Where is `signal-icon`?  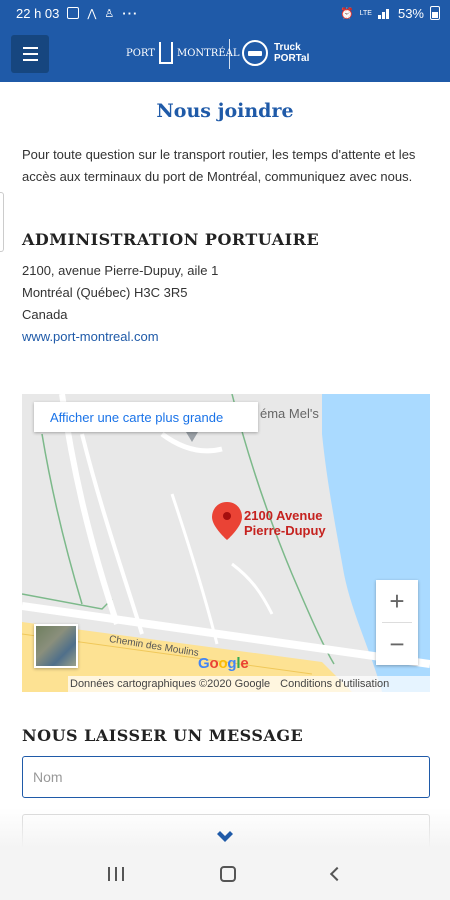
signal-icon is located at coordinates (384, 13).